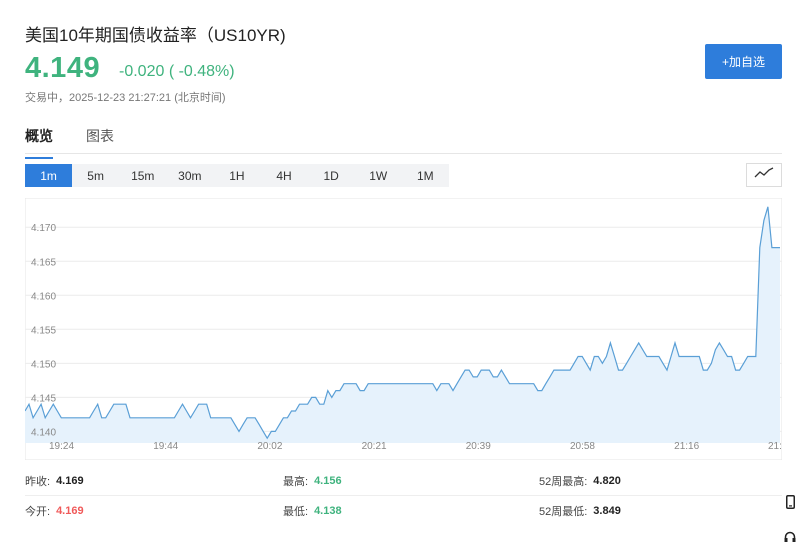 The width and height of the screenshot is (800, 543). Describe the element at coordinates (155, 35) in the screenshot. I see `page-title: 美国10年期国债收益率（US10YR)` at that location.